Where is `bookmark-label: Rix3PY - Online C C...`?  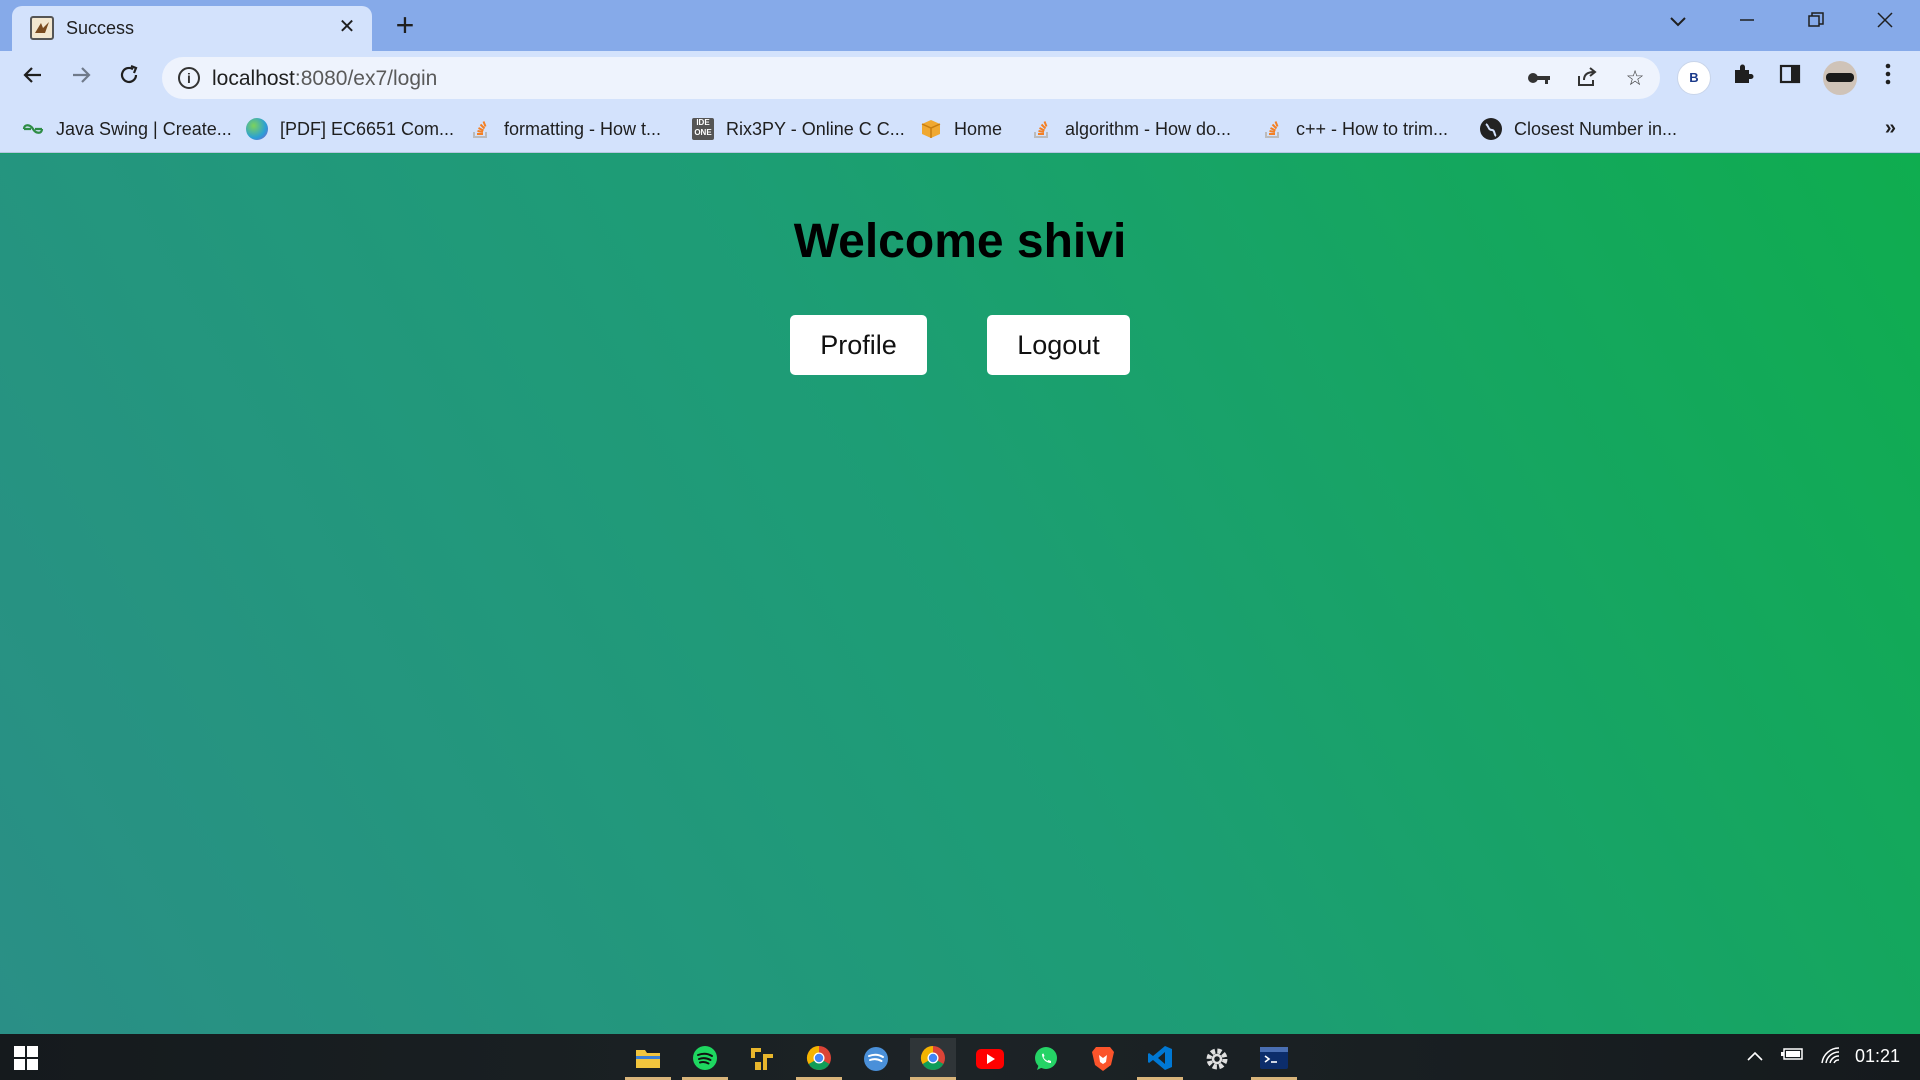 bookmark-label: Rix3PY - Online C C... is located at coordinates (815, 128).